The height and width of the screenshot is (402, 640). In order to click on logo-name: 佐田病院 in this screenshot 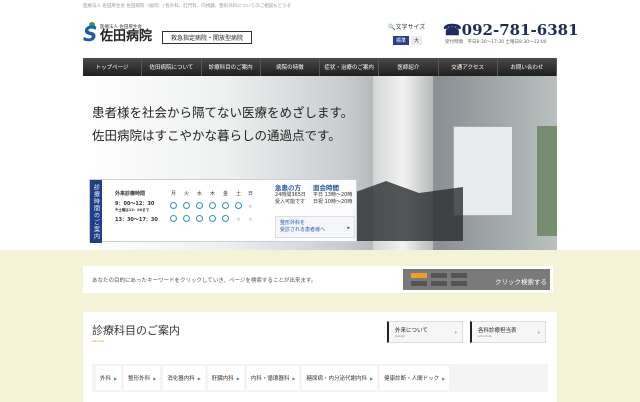, I will do `click(126, 36)`.